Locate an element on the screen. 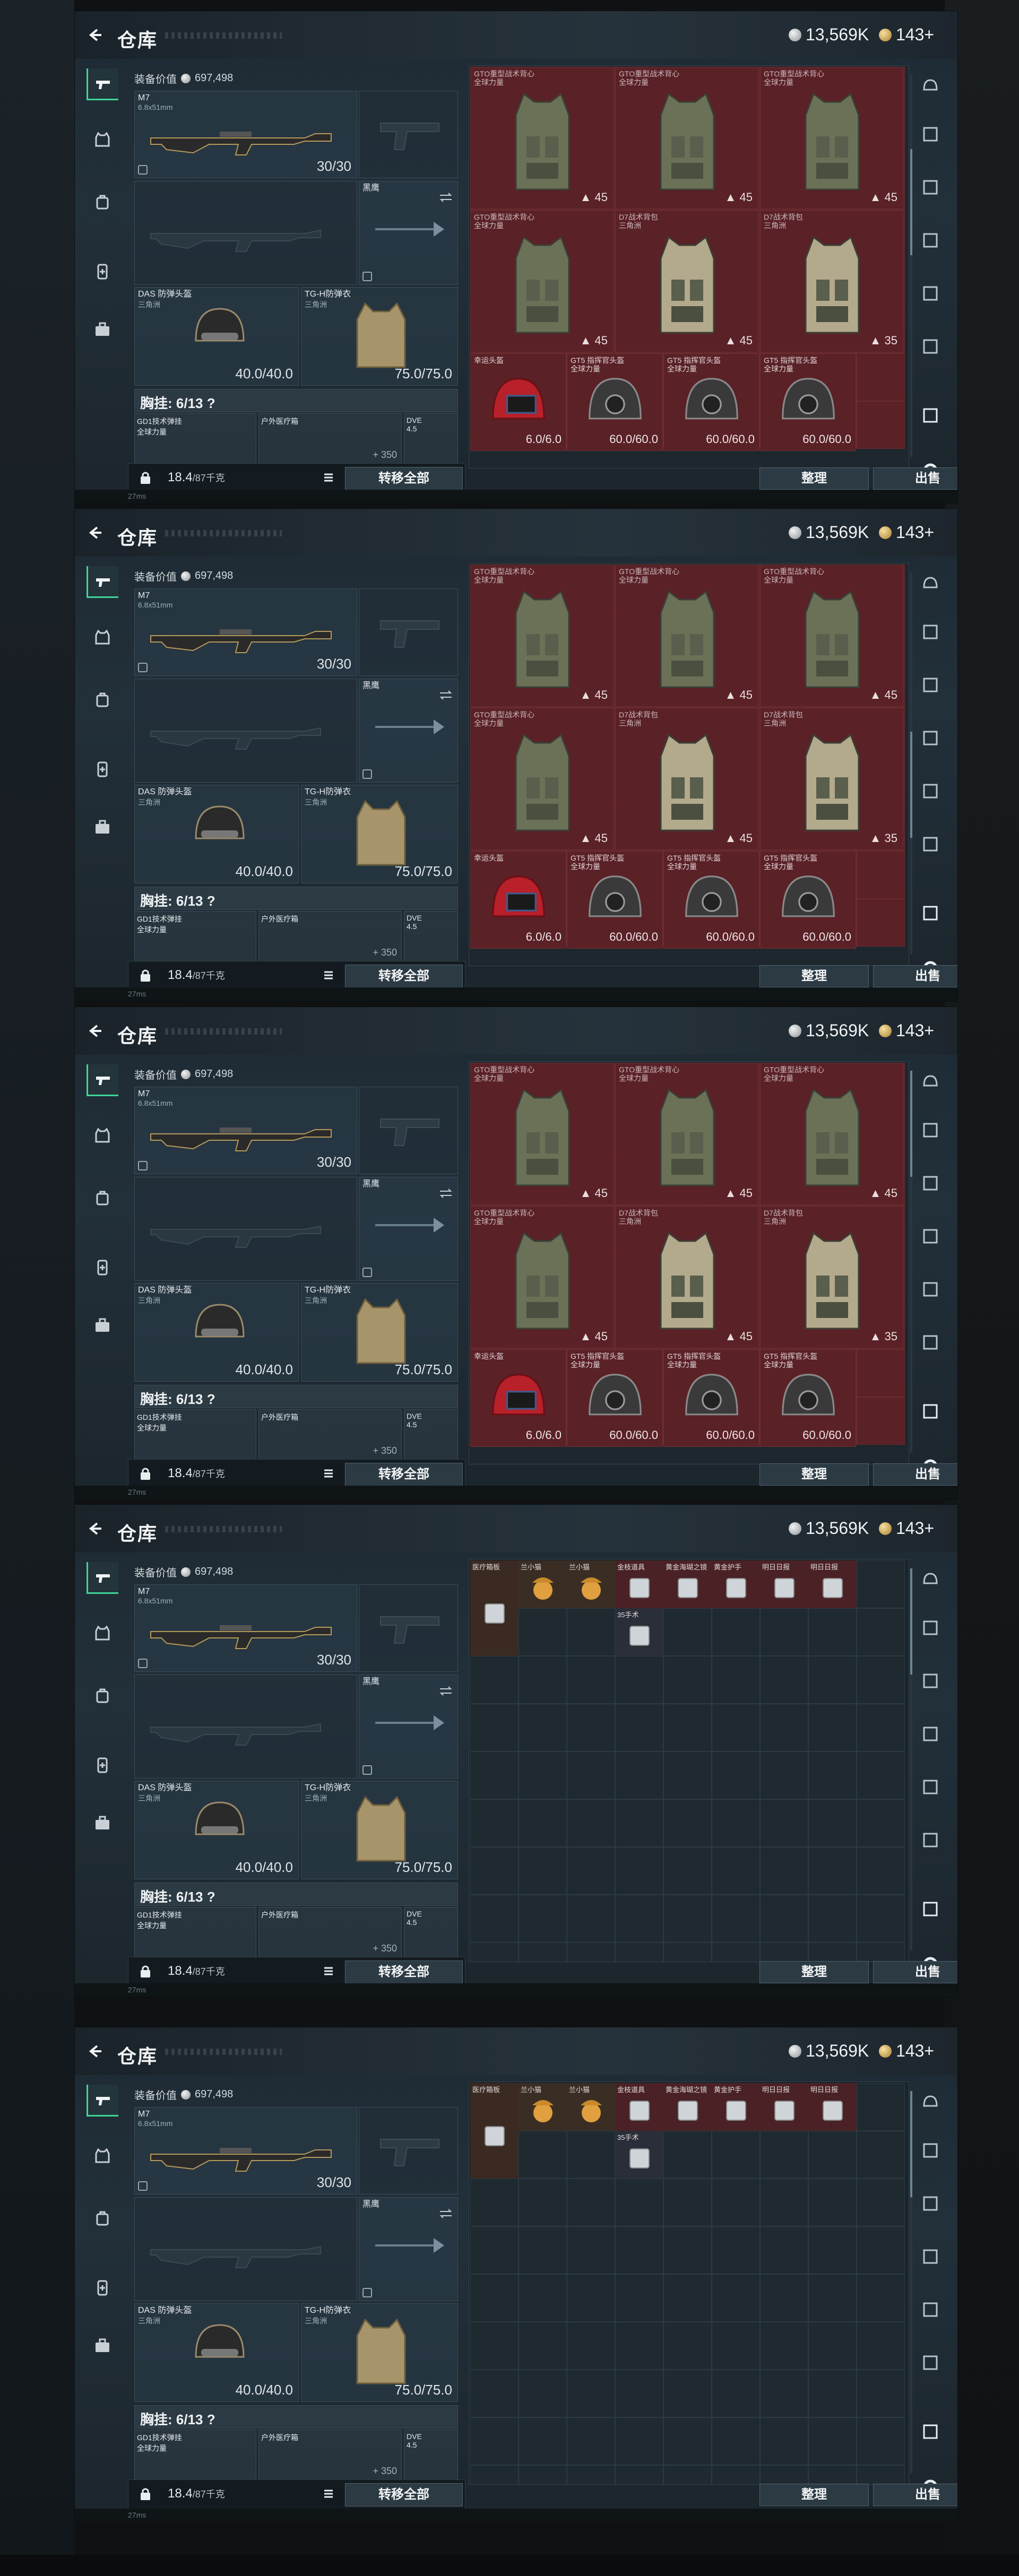  helmet-slot: DAS 防弹头盔 三角洲 40.0/40.0 is located at coordinates (217, 834).